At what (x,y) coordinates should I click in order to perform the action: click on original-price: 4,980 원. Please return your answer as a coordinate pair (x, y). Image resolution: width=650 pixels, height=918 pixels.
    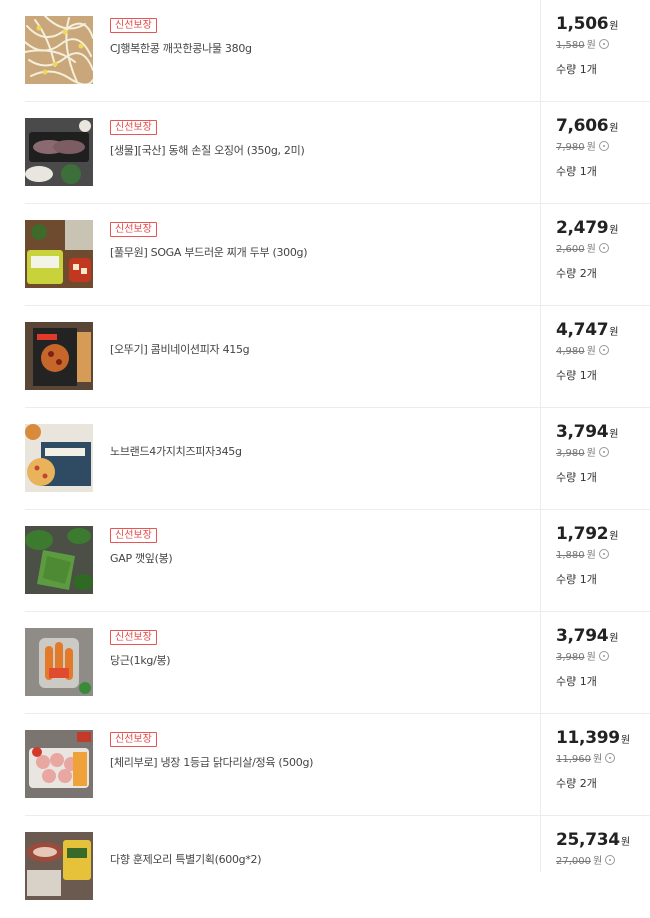
    Looking at the image, I should click on (603, 349).